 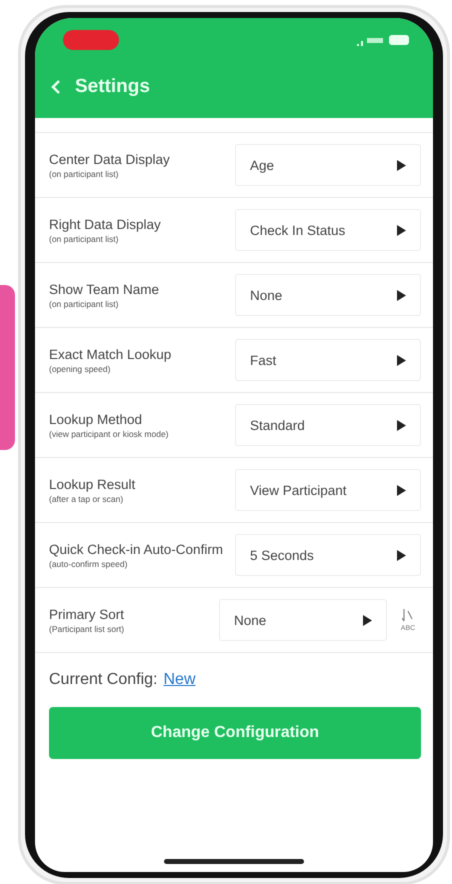 I want to click on setting-hint: (auto-confirm speed), so click(x=88, y=563).